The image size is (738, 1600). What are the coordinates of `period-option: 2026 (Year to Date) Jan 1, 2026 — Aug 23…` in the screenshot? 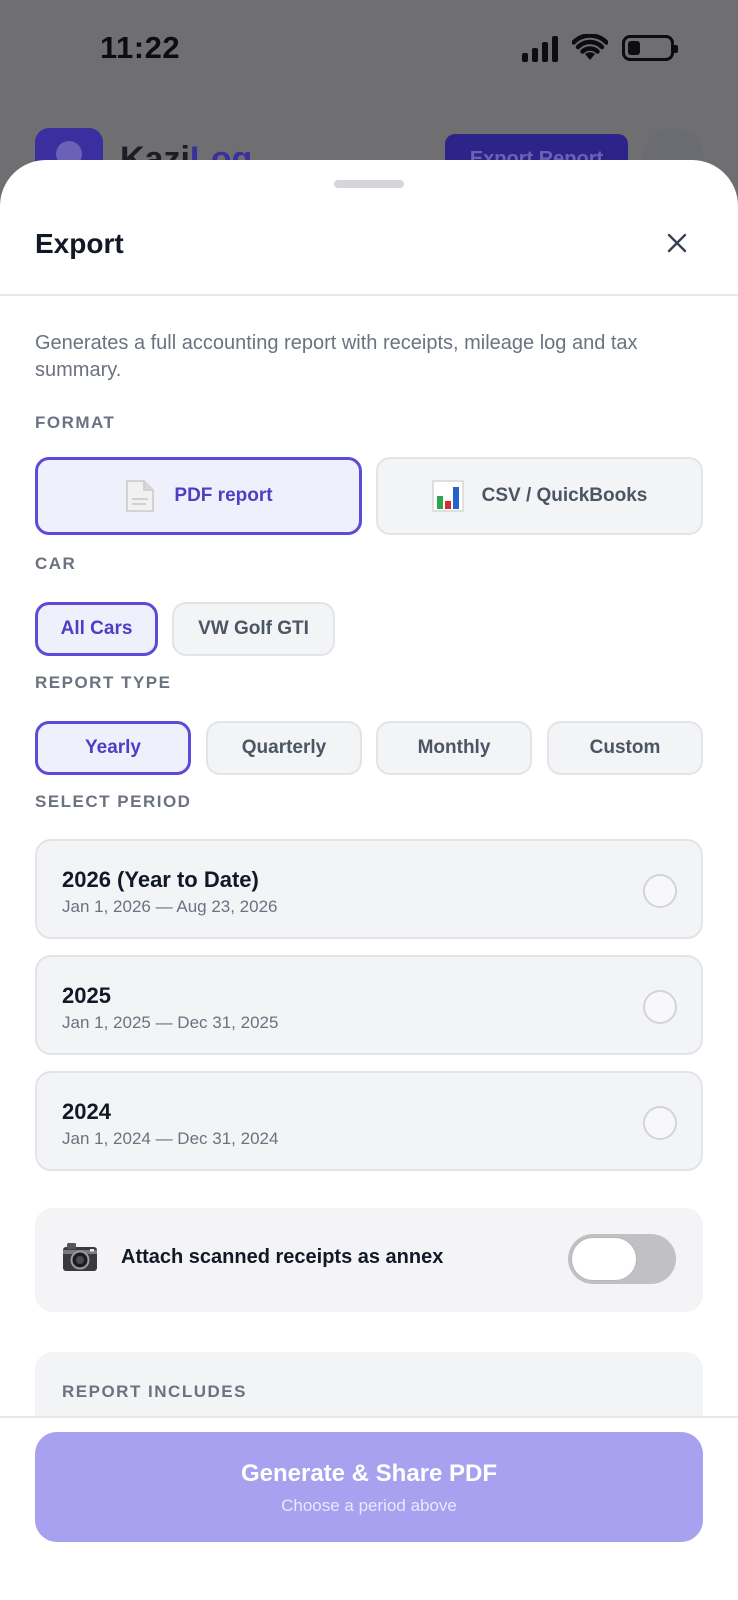 It's located at (369, 889).